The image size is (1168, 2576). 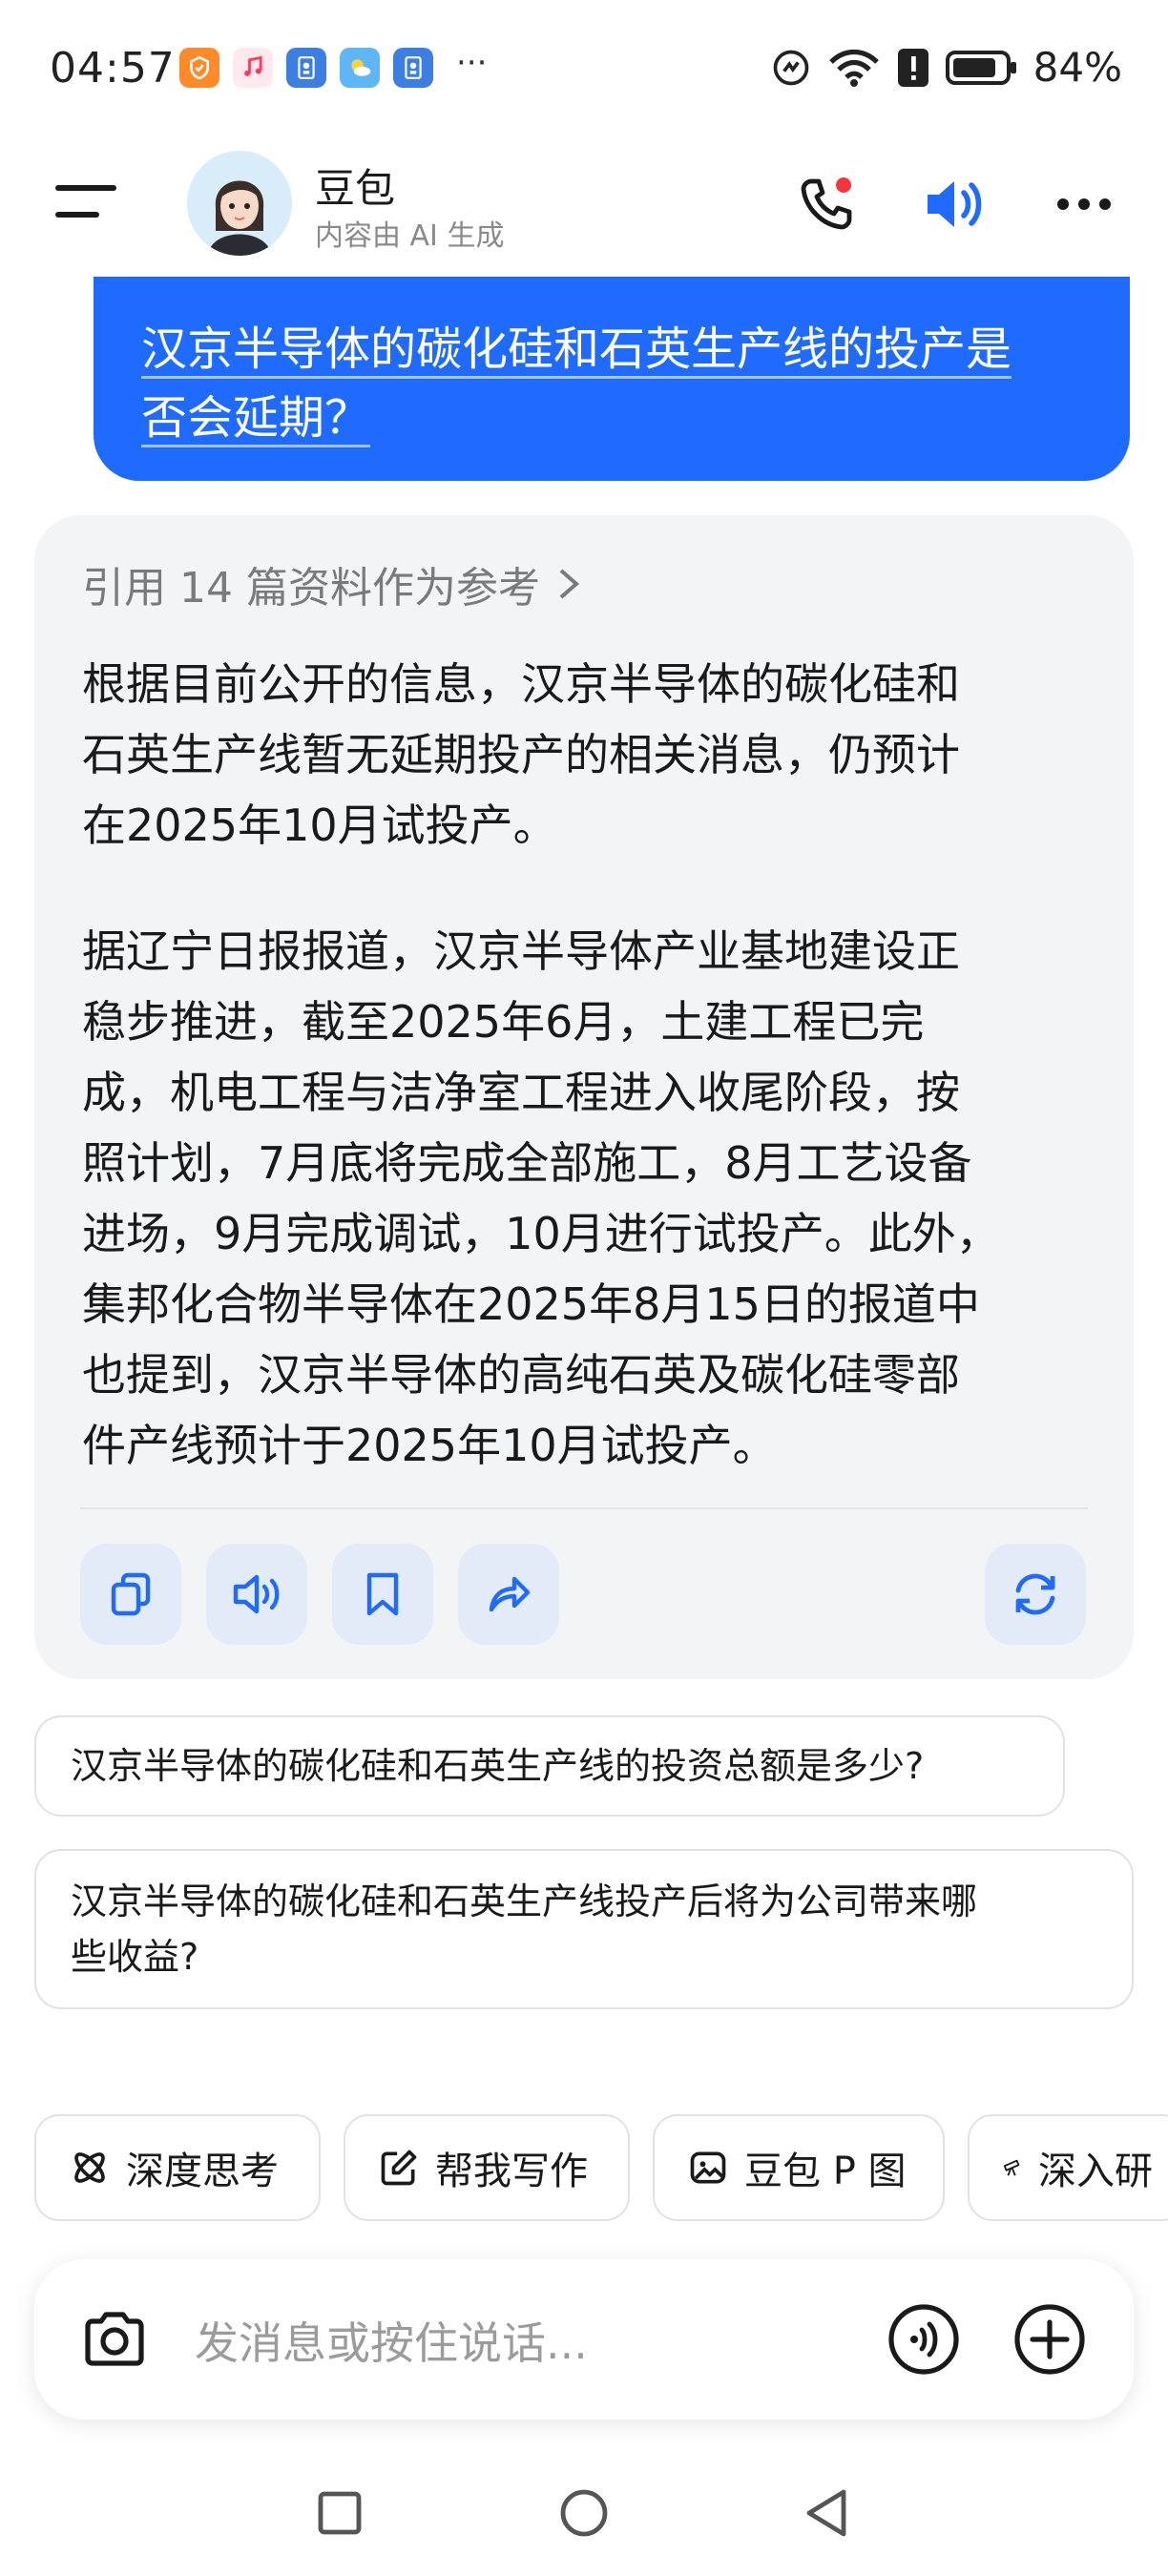 What do you see at coordinates (429, 1445) in the screenshot?
I see `answer-line: 件产线预计于2025年10月试投产。` at bounding box center [429, 1445].